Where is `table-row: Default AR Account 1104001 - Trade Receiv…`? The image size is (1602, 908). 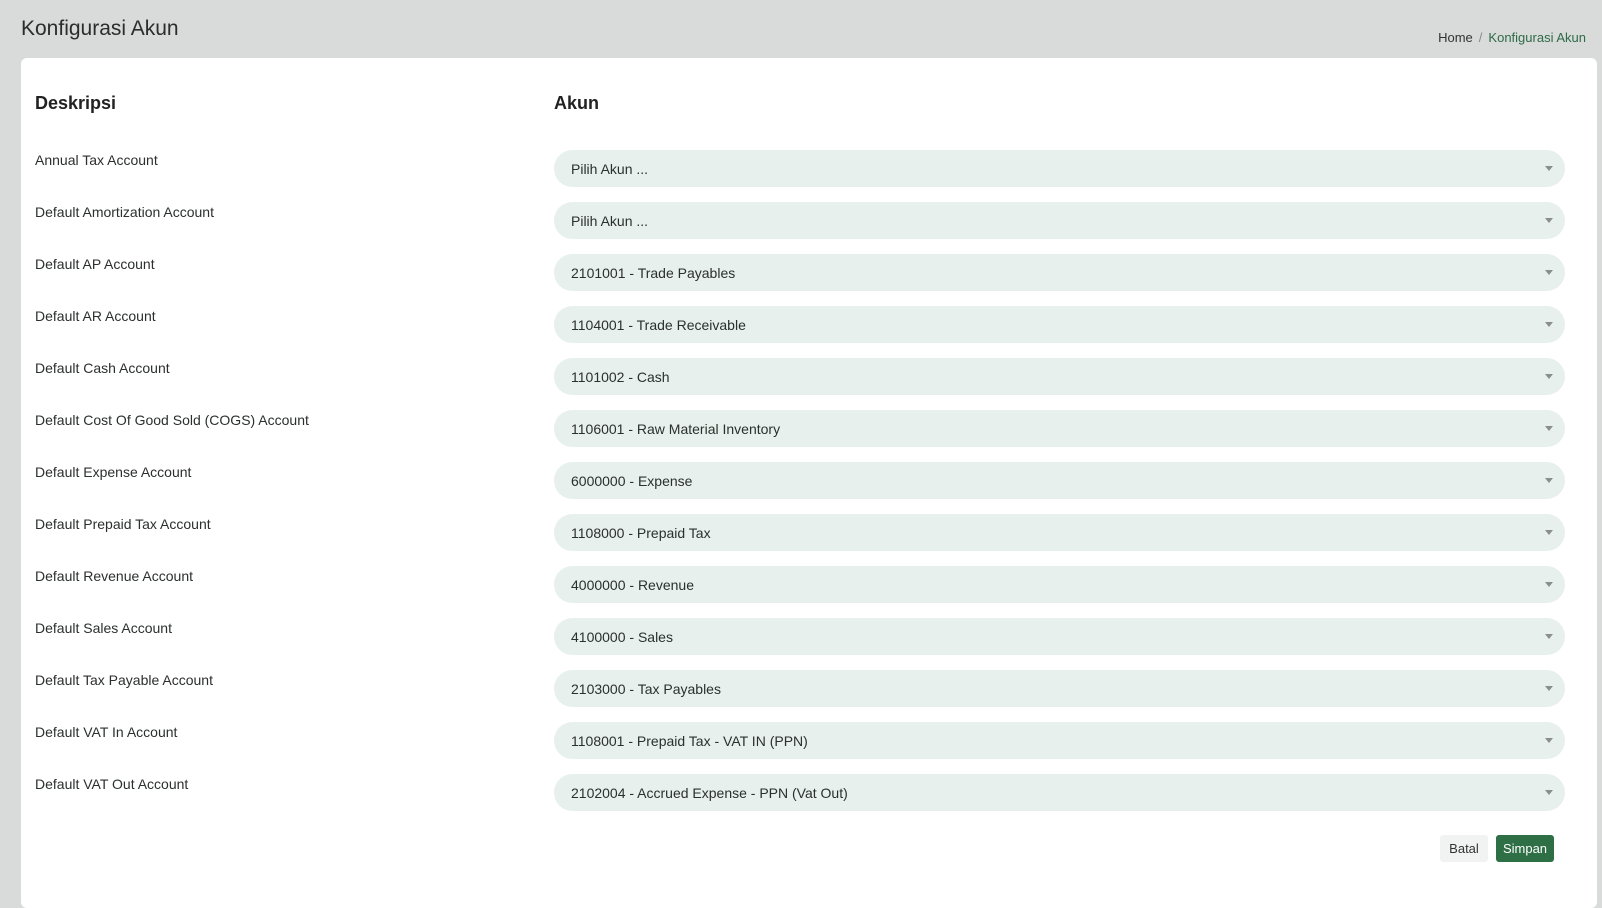
table-row: Default AR Account 1104001 - Trade Receiv… is located at coordinates (809, 332).